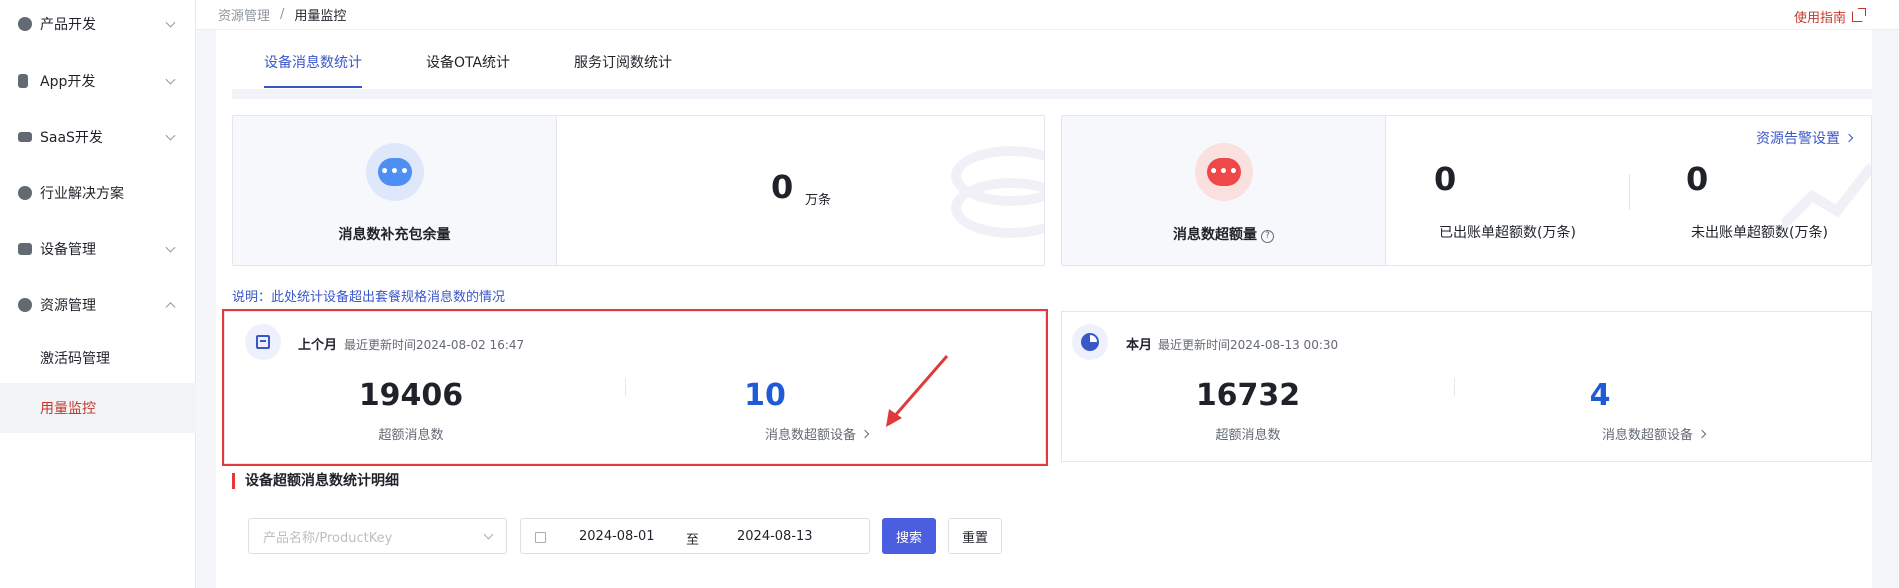 The image size is (1899, 588). I want to click on sidebar-subitem-label: 激活码管理, so click(75, 359).